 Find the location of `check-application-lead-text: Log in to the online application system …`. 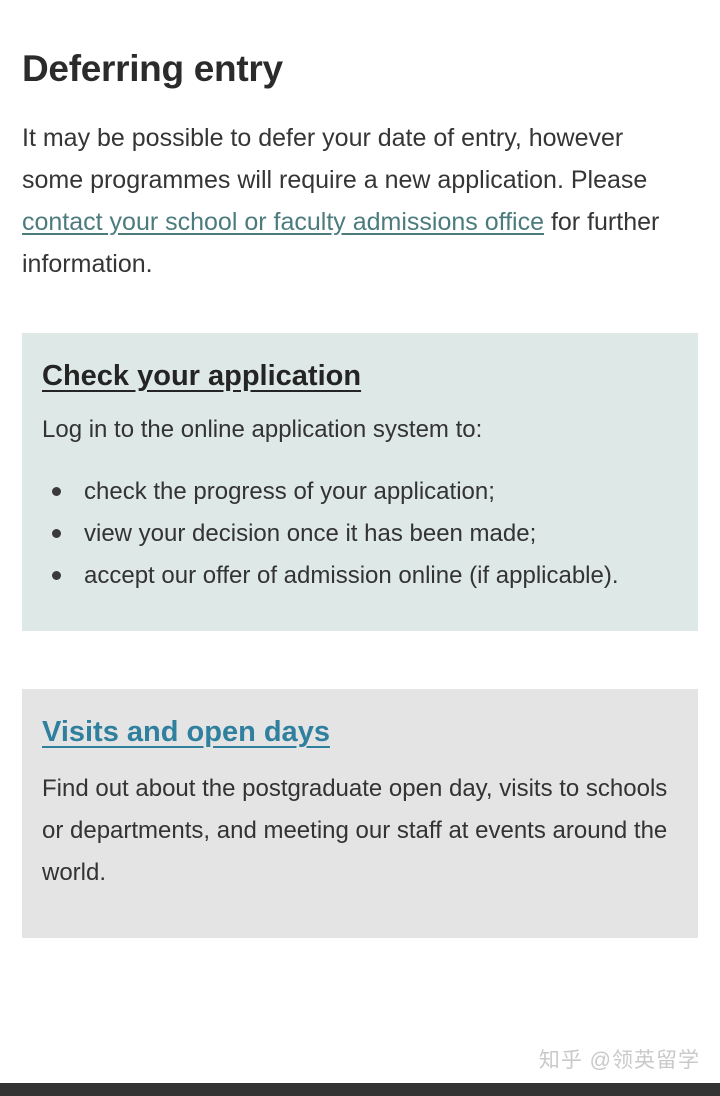

check-application-lead-text: Log in to the online application system … is located at coordinates (262, 430).